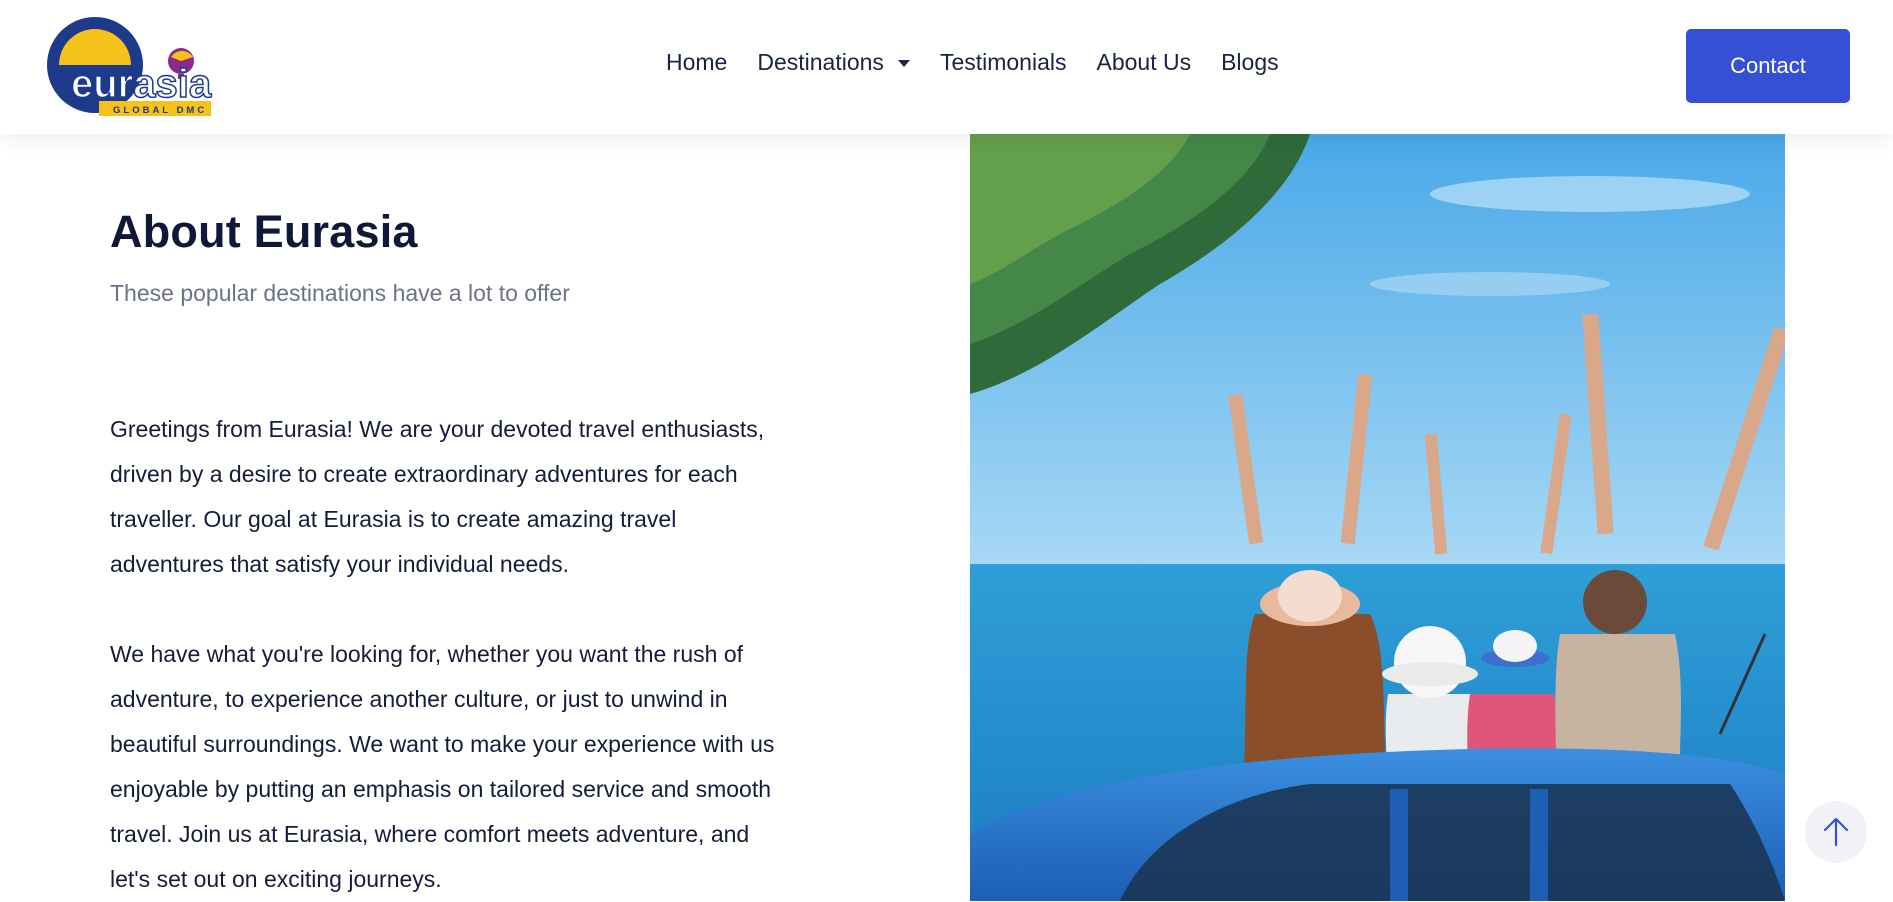 Image resolution: width=1893 pixels, height=902 pixels. Describe the element at coordinates (1768, 66) in the screenshot. I see `contact-button: Contact` at that location.